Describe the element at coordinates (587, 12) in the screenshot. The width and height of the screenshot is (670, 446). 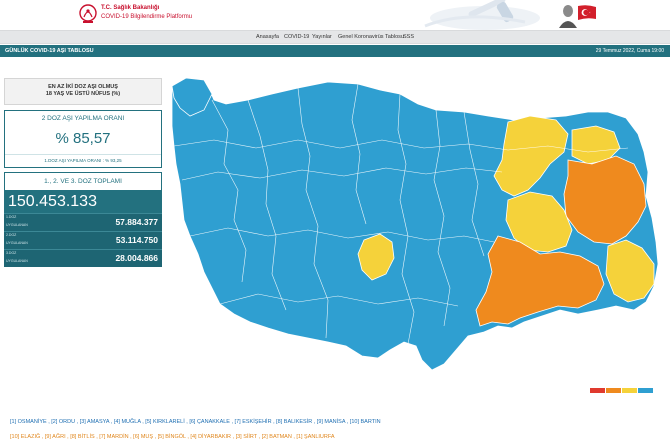
I see `turkish-flag-icon` at that location.